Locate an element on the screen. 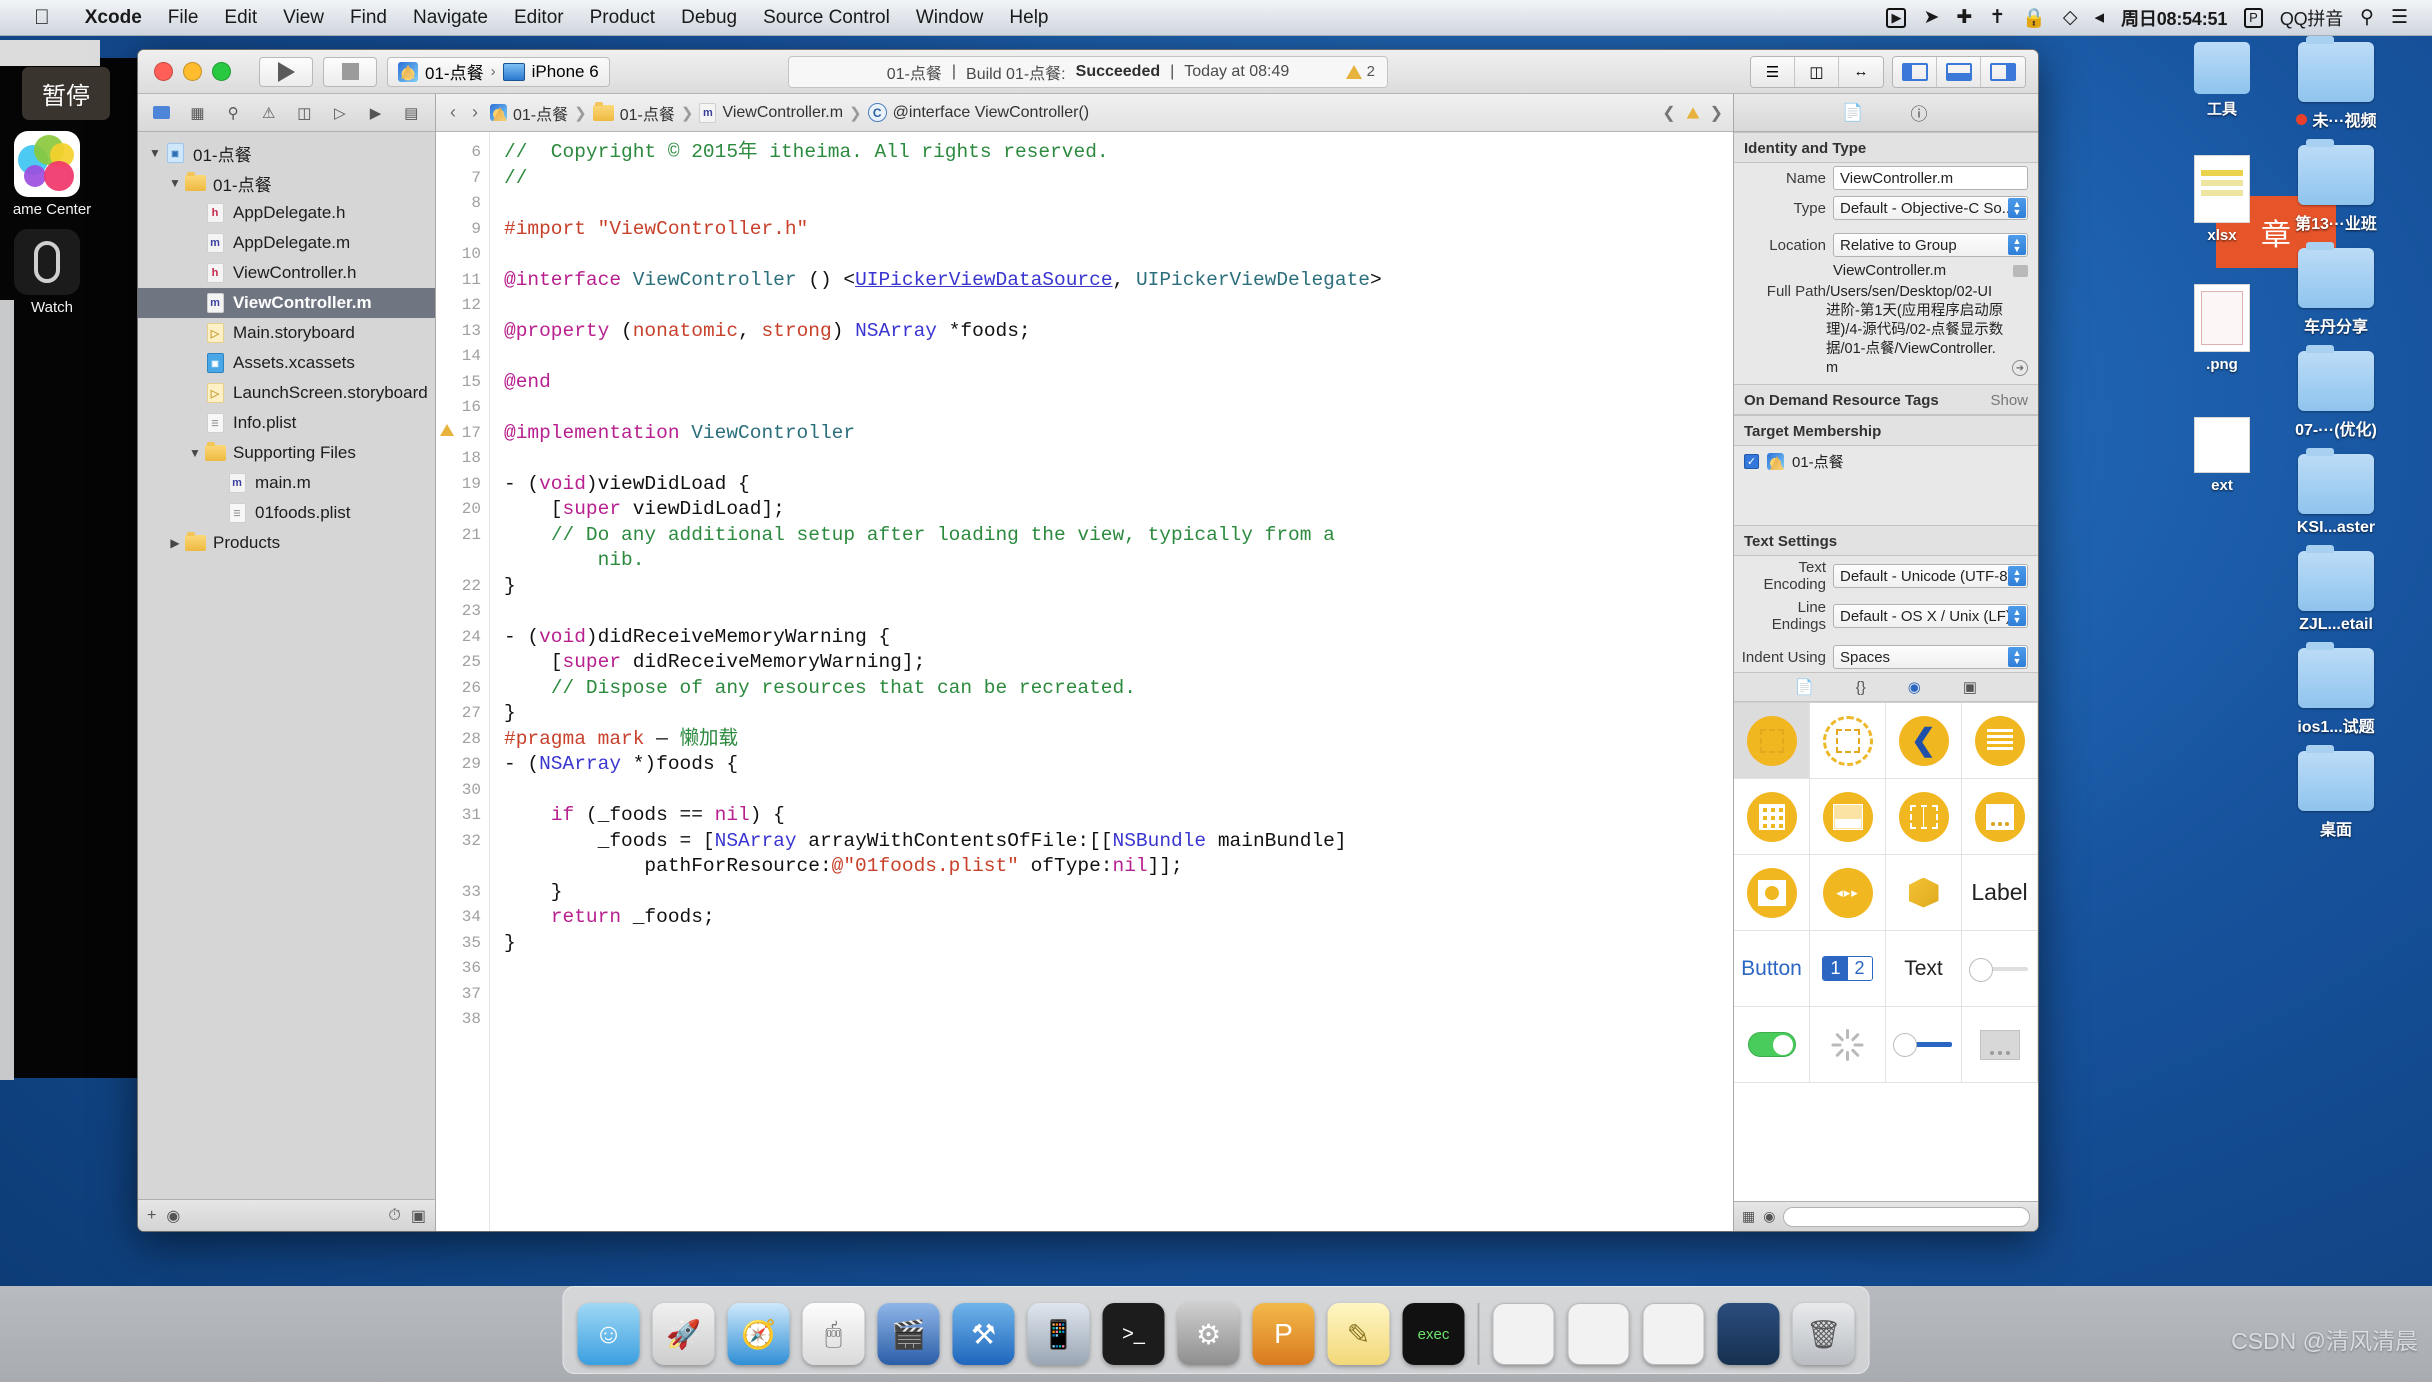 Image resolution: width=2432 pixels, height=1382 pixels. dock-item-window1 is located at coordinates (1523, 1334).